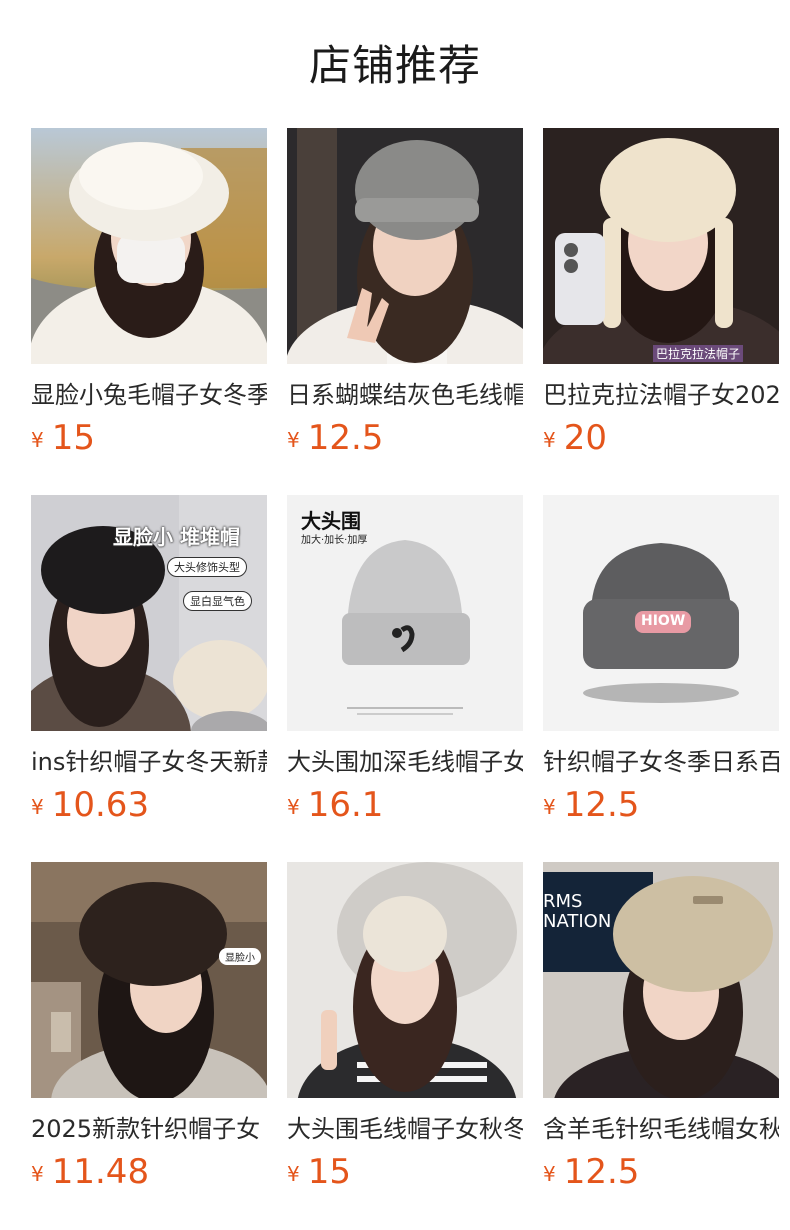 The height and width of the screenshot is (1230, 790). Describe the element at coordinates (149, 762) in the screenshot. I see `product-name: ins针织帽子女冬天新款` at that location.